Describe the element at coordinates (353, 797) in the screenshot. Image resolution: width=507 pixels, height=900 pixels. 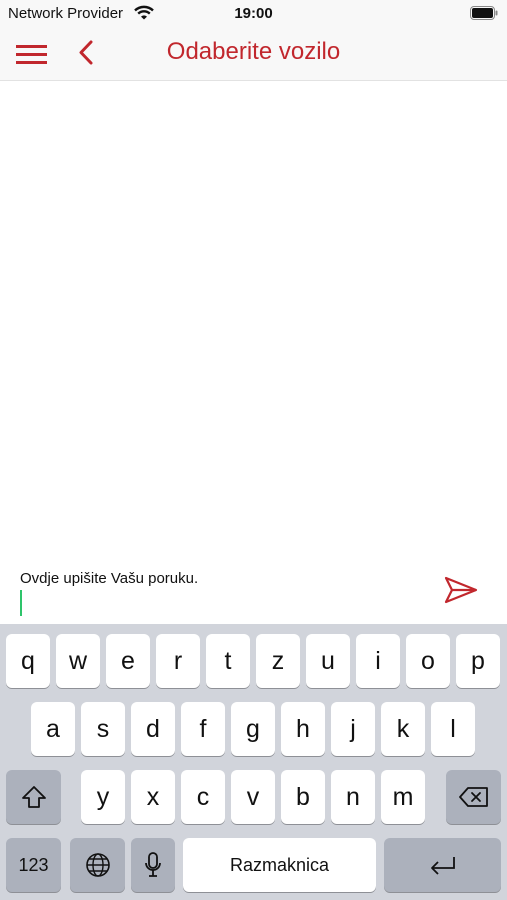
I see `key-n: n` at that location.